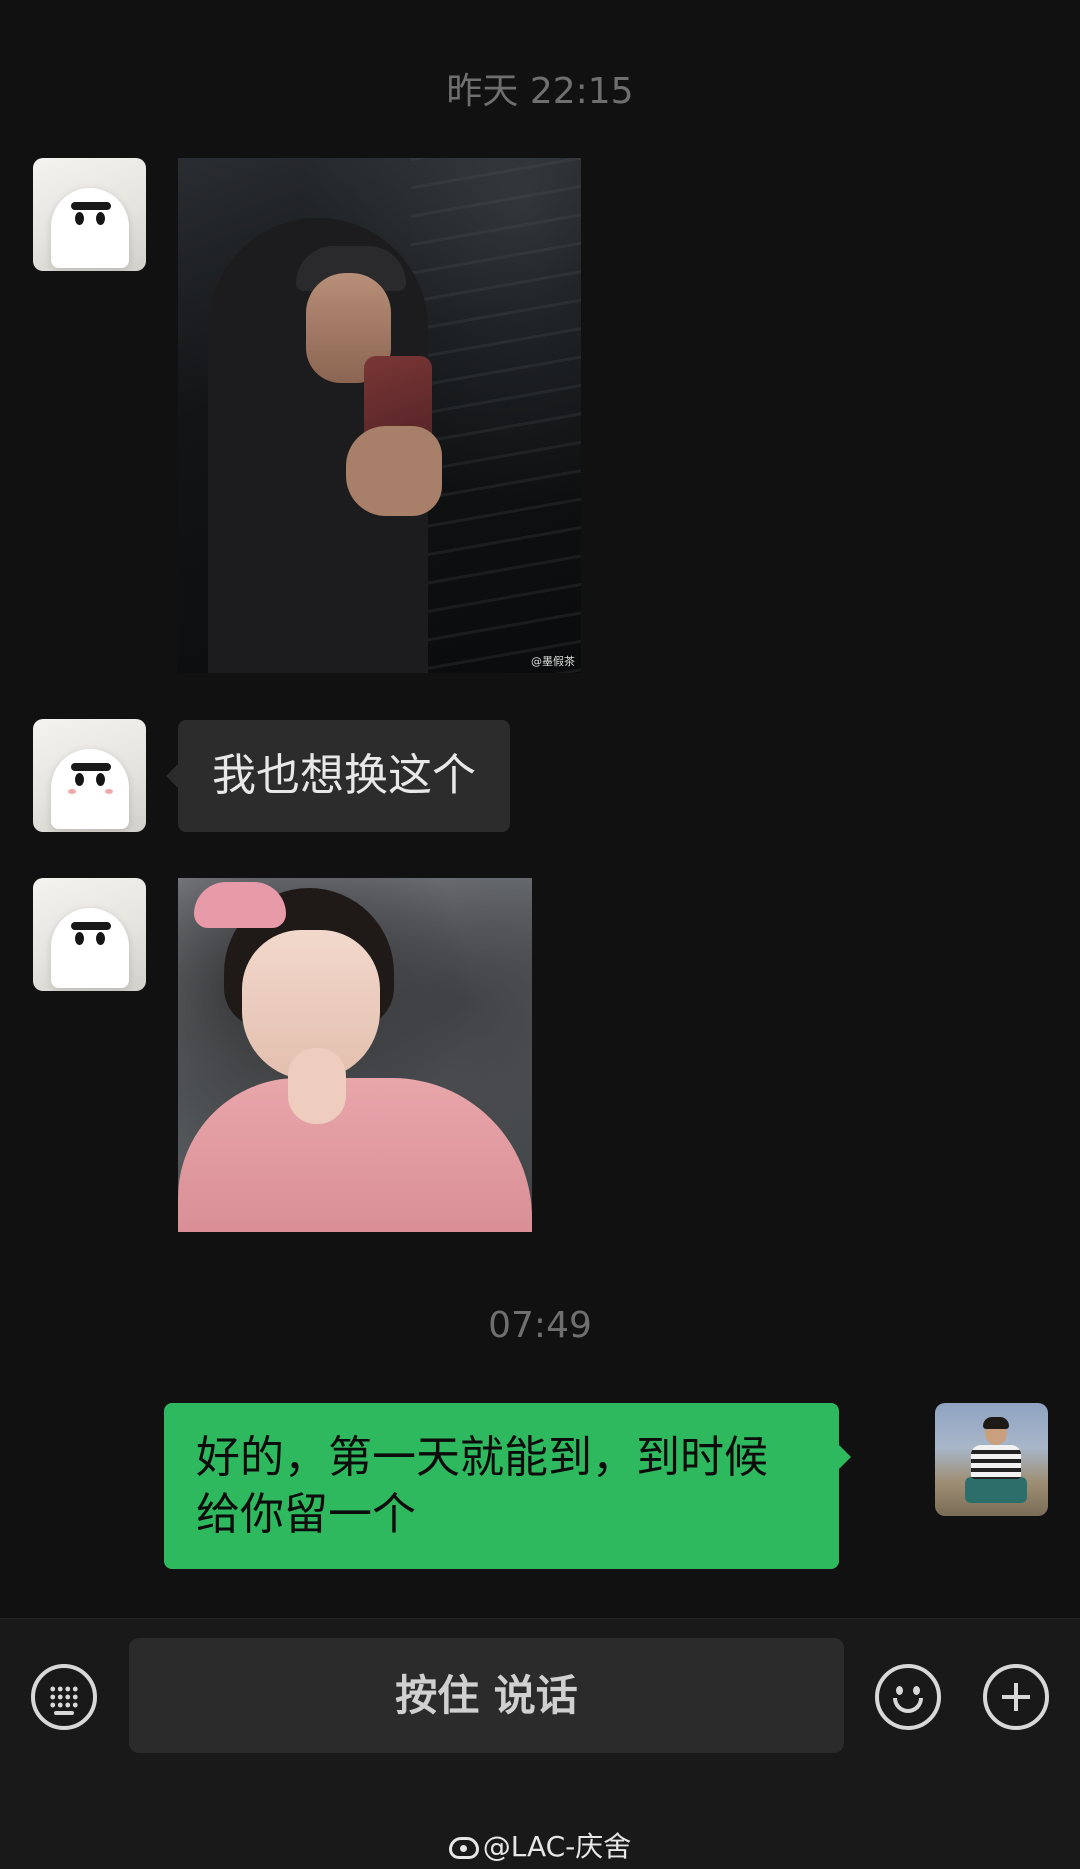 The height and width of the screenshot is (1869, 1080). What do you see at coordinates (355, 1055) in the screenshot?
I see `image-message-child` at bounding box center [355, 1055].